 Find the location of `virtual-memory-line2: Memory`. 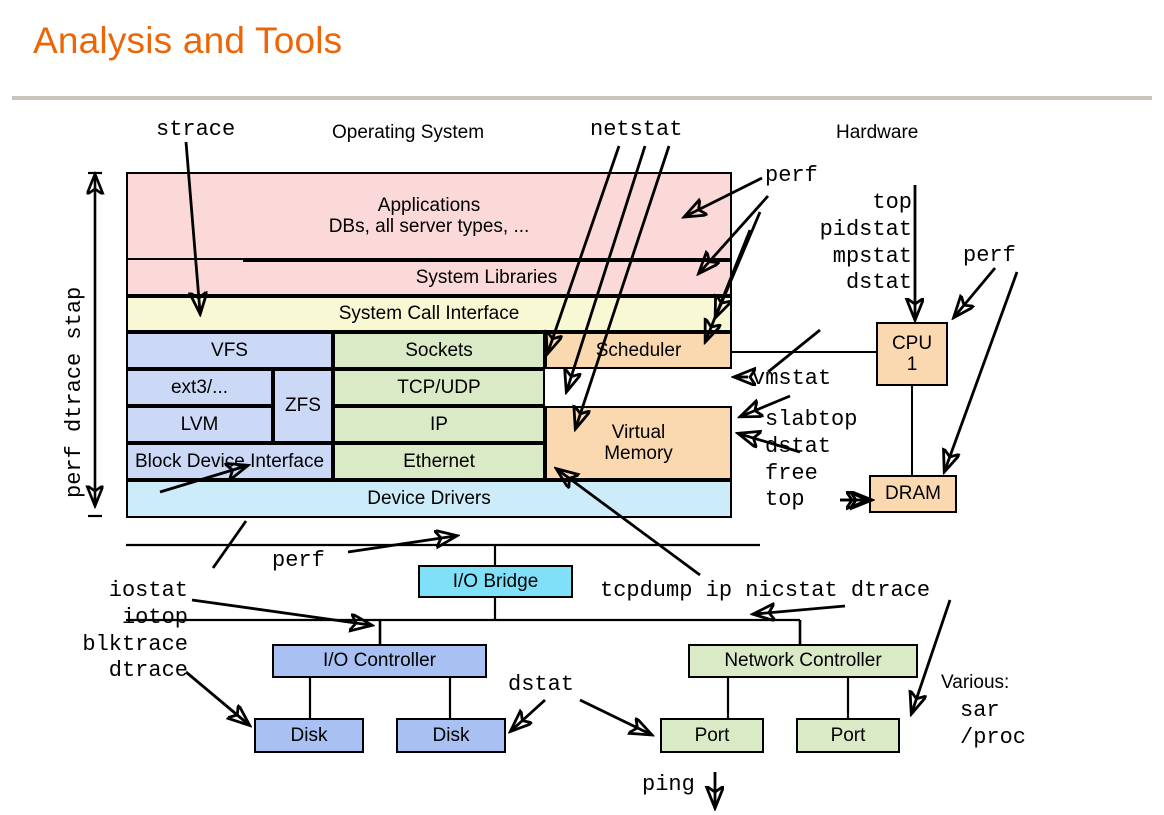

virtual-memory-line2: Memory is located at coordinates (638, 453).